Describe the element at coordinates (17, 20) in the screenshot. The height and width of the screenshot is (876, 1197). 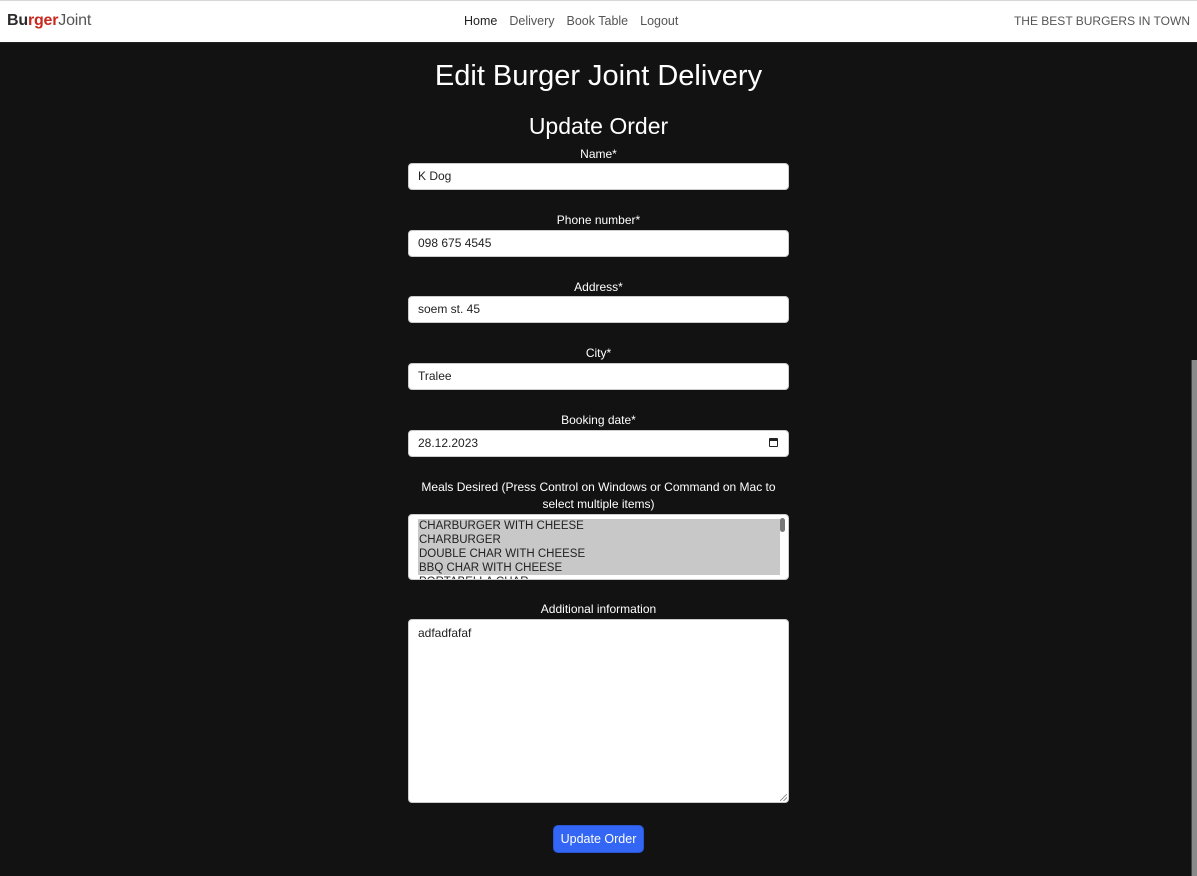
I see `brand-text-part1: Bu` at that location.